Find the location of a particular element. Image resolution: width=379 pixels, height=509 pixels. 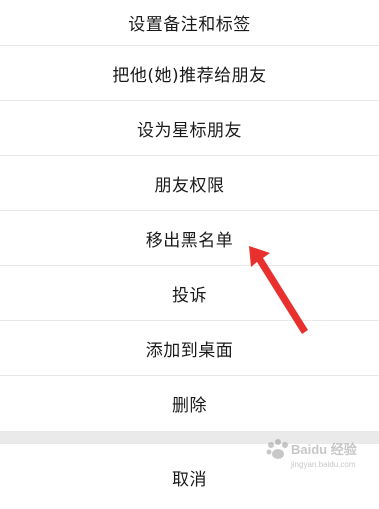

menu-item-label: 移出黑名单 is located at coordinates (189, 240).